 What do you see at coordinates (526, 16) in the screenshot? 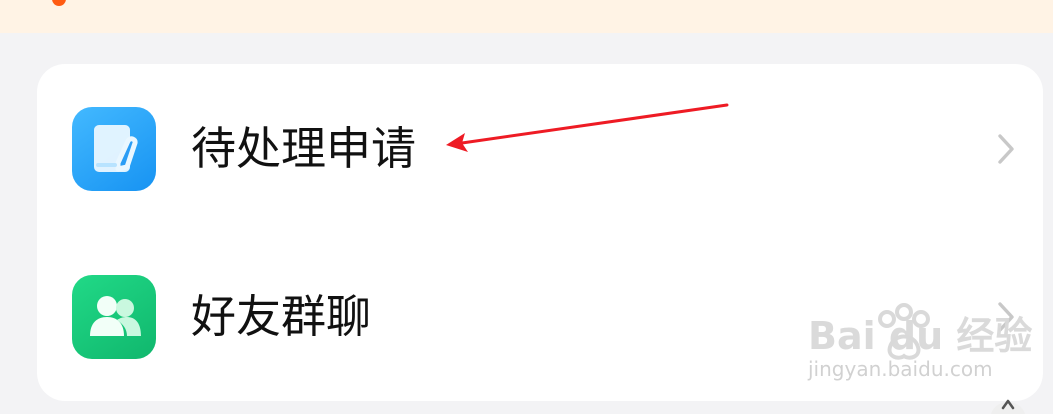
I see `notice-banner` at bounding box center [526, 16].